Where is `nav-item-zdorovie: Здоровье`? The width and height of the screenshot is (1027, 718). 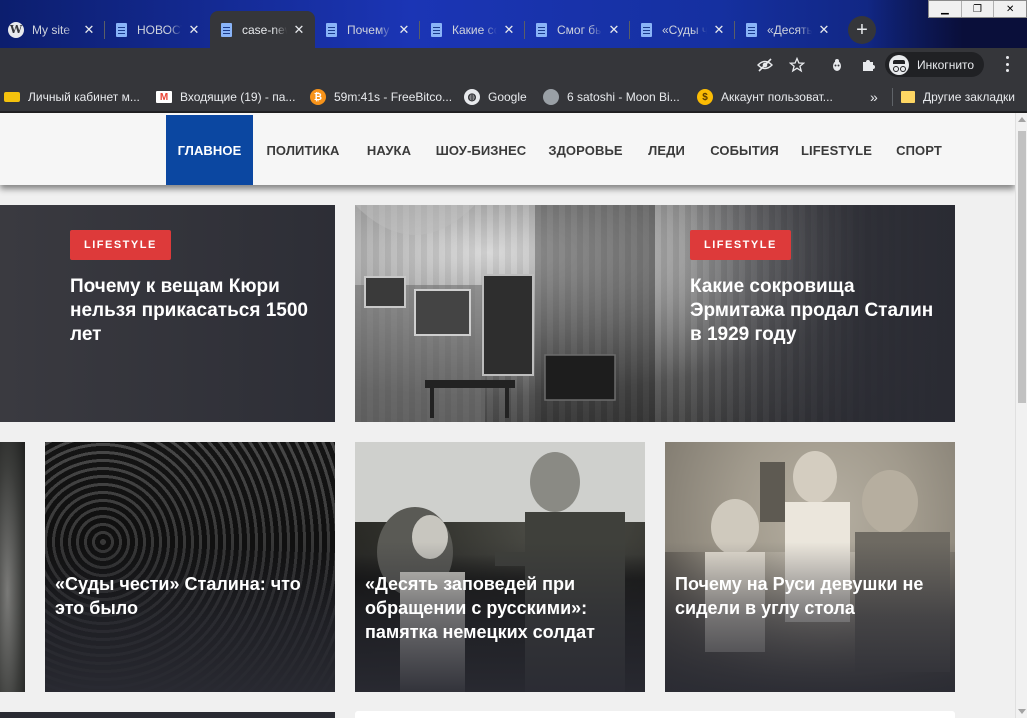 nav-item-zdorovie: Здоровье is located at coordinates (585, 150).